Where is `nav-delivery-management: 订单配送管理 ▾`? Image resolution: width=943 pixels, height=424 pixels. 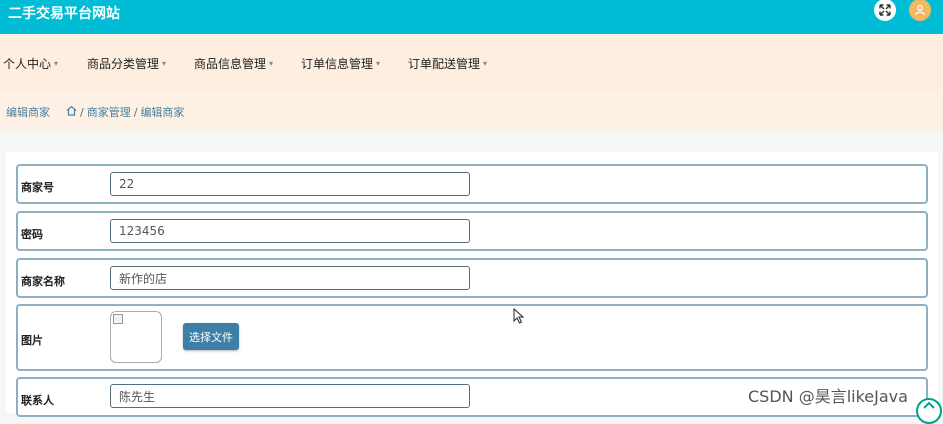
nav-delivery-management: 订单配送管理 ▾ is located at coordinates (447, 63).